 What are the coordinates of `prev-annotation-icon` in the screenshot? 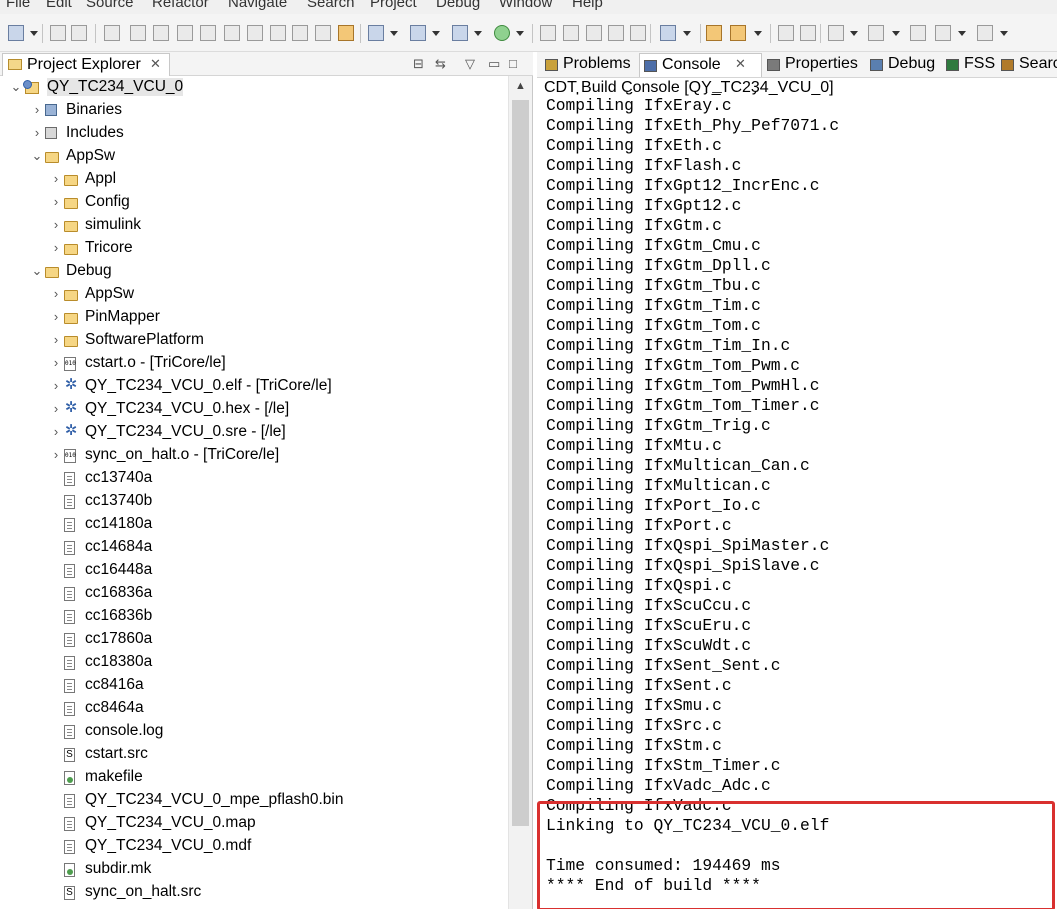 It's located at (876, 33).